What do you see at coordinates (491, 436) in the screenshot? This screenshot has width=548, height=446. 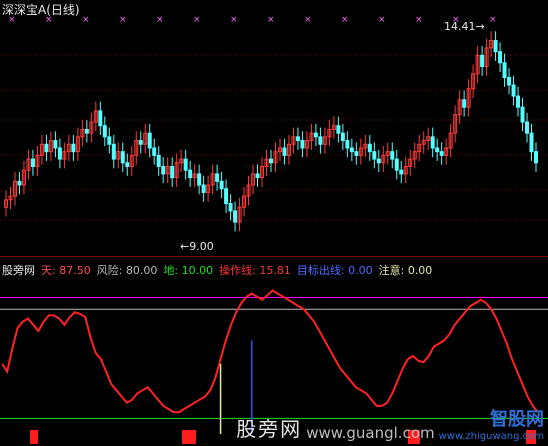 I see `watermark-brand-url: www.zhiguwang.com` at bounding box center [491, 436].